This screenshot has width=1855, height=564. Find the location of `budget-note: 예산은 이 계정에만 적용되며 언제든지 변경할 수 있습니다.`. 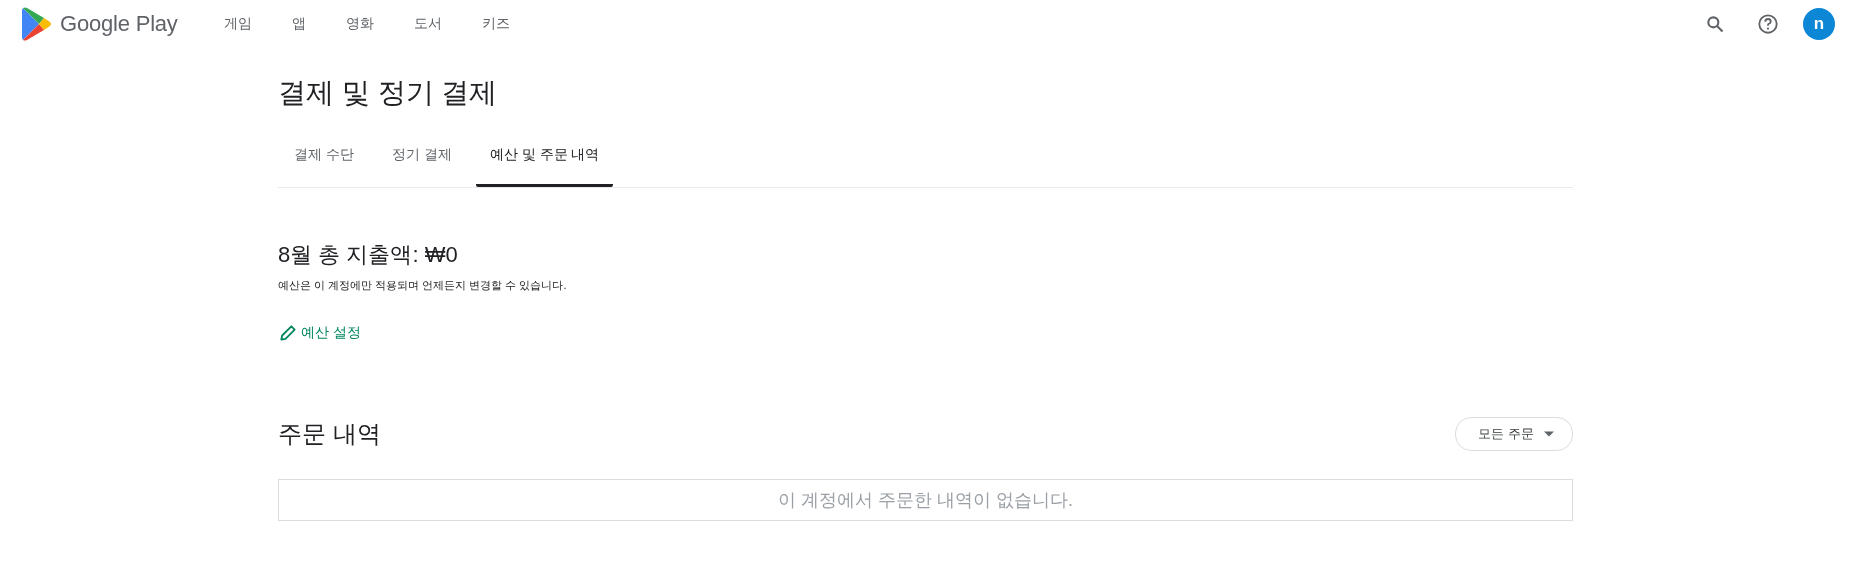

budget-note: 예산은 이 계정에만 적용되며 언제든지 변경할 수 있습니다. is located at coordinates (423, 285).